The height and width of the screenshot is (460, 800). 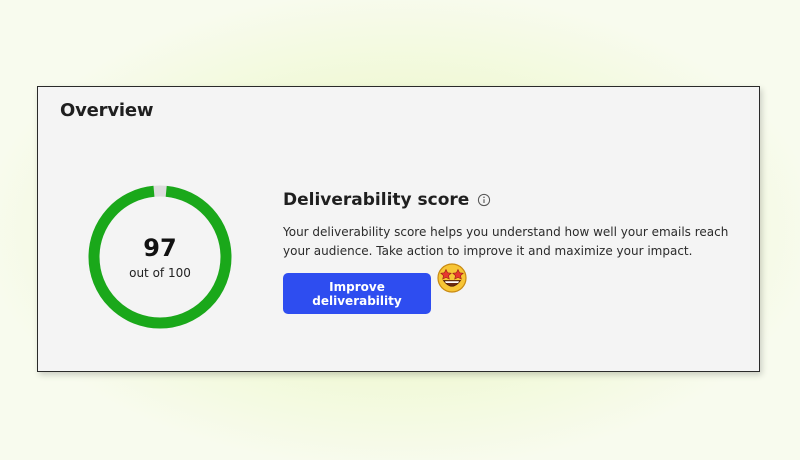 What do you see at coordinates (452, 278) in the screenshot?
I see `star-struck-emoji-icon` at bounding box center [452, 278].